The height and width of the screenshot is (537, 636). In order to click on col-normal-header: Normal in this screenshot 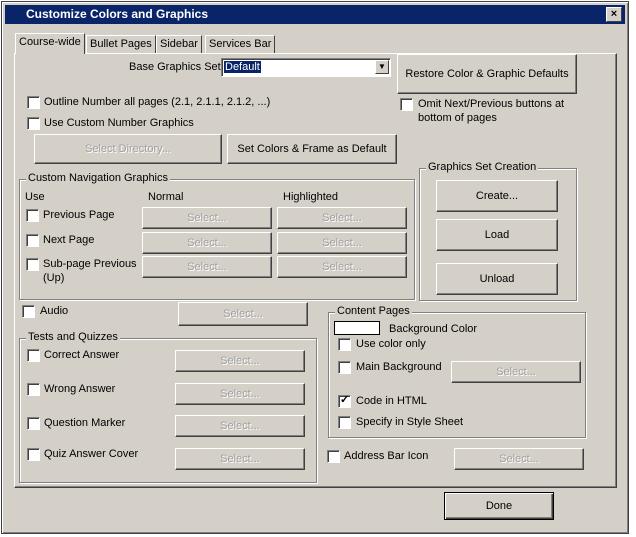, I will do `click(166, 197)`.